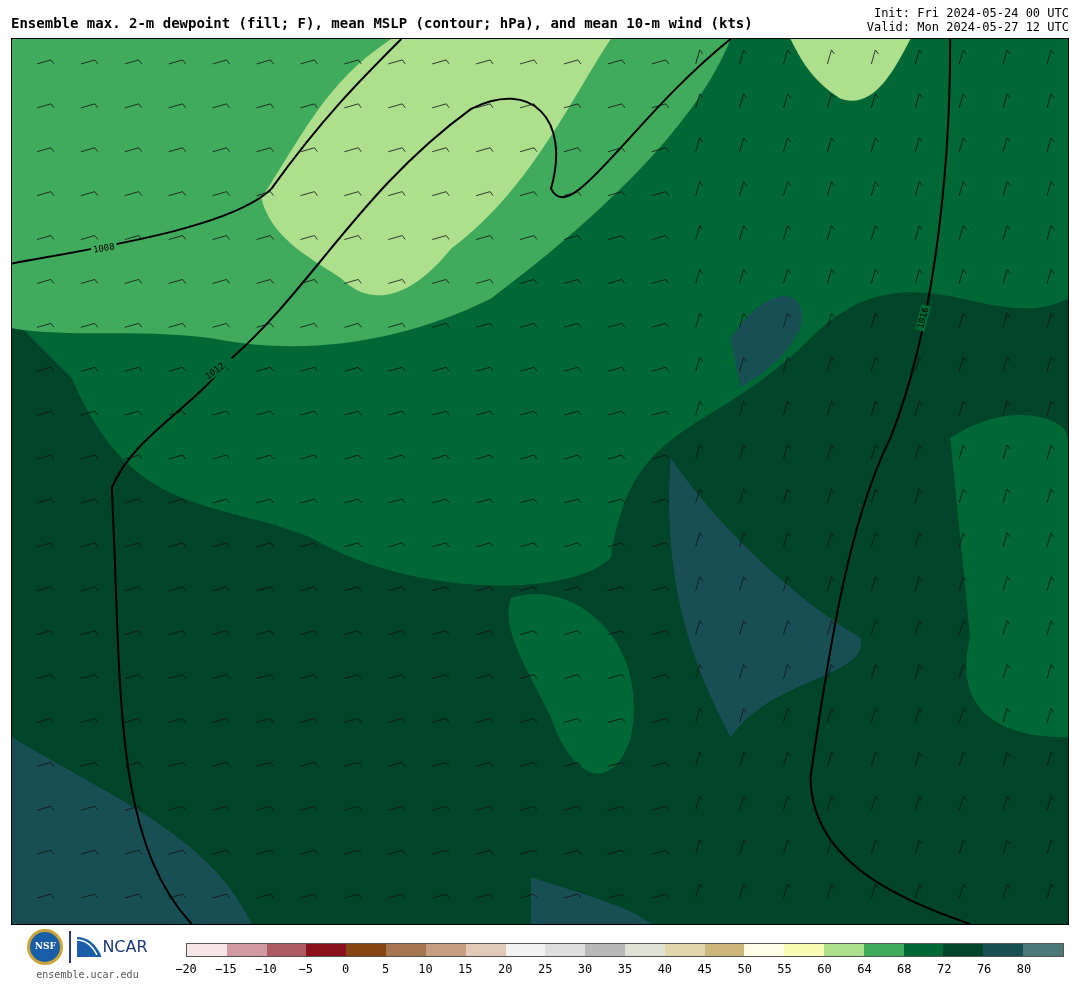 The image size is (1080, 988). Describe the element at coordinates (665, 969) in the screenshot. I see `tick-label: 40` at that location.